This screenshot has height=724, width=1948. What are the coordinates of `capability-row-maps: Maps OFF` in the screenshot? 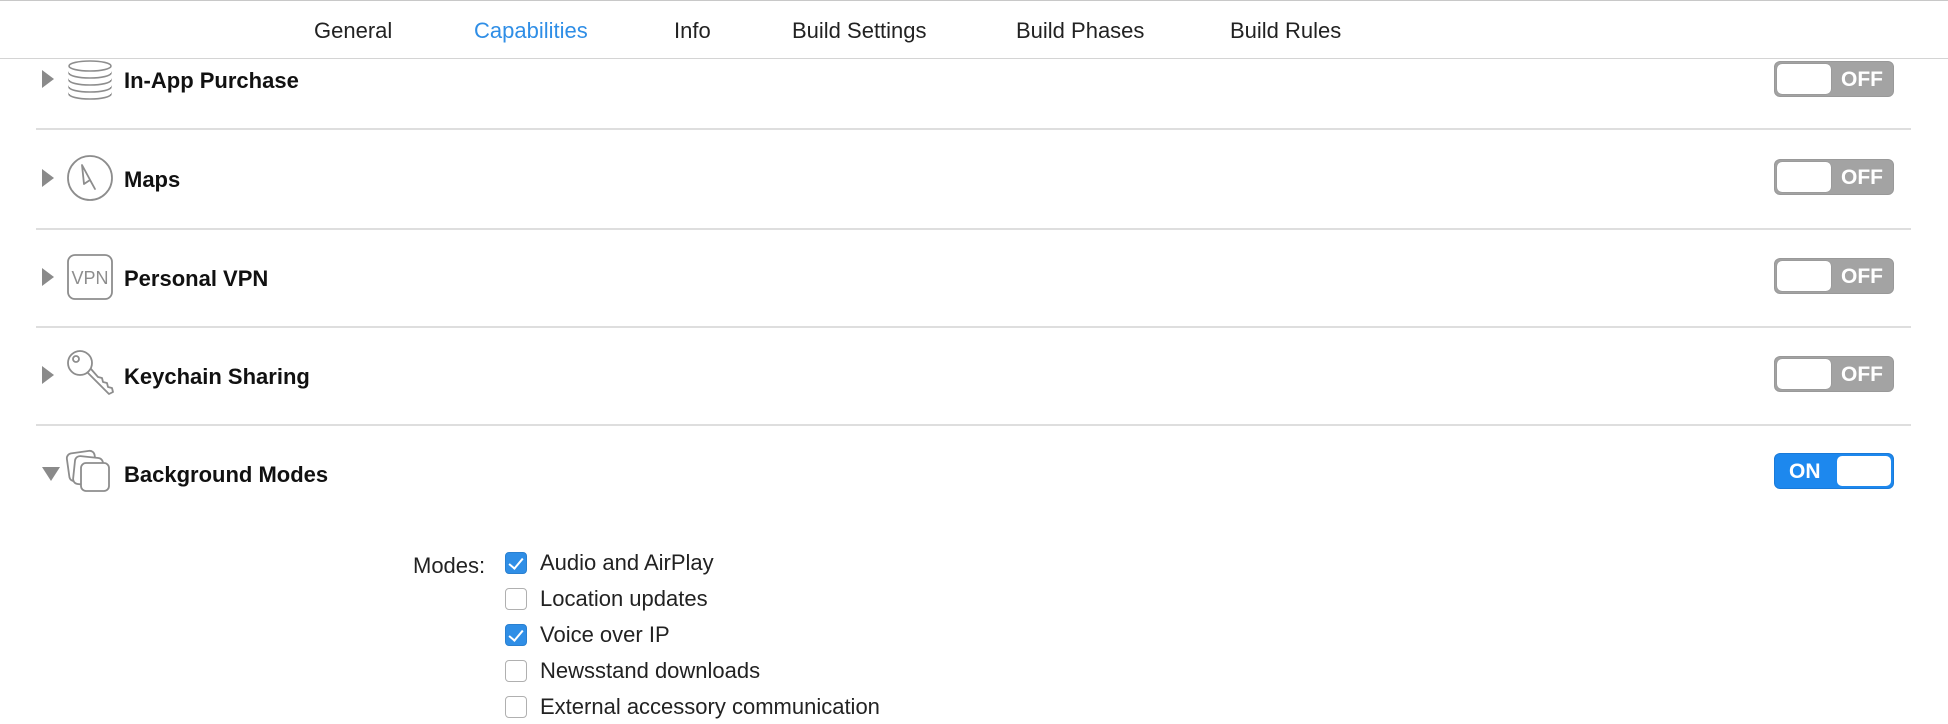 It's located at (973, 180).